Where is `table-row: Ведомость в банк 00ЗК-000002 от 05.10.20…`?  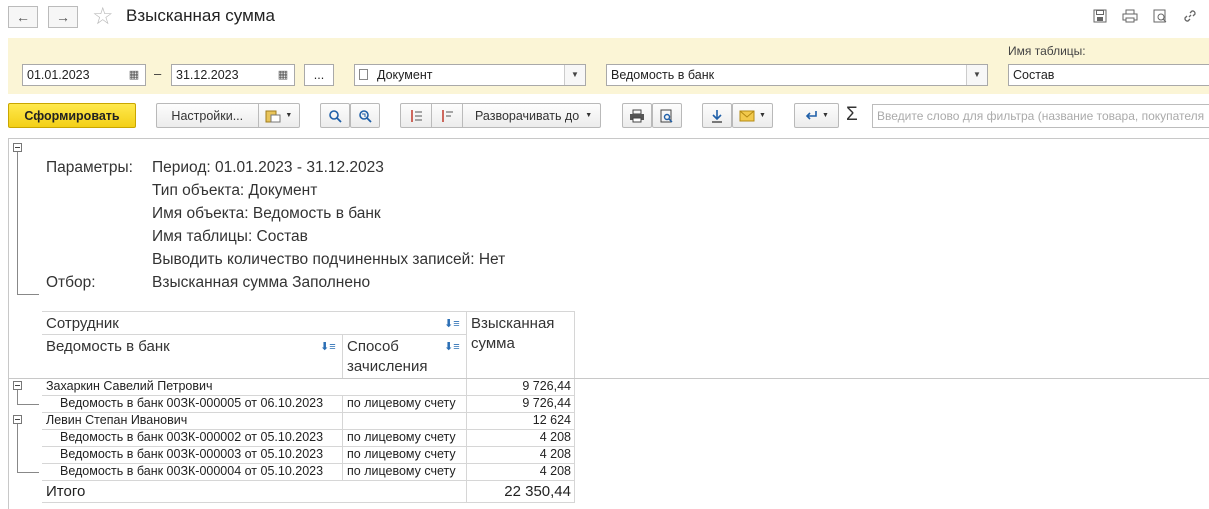
table-row: Ведомость в банк 00ЗК-000002 от 05.10.20… is located at coordinates (191, 437).